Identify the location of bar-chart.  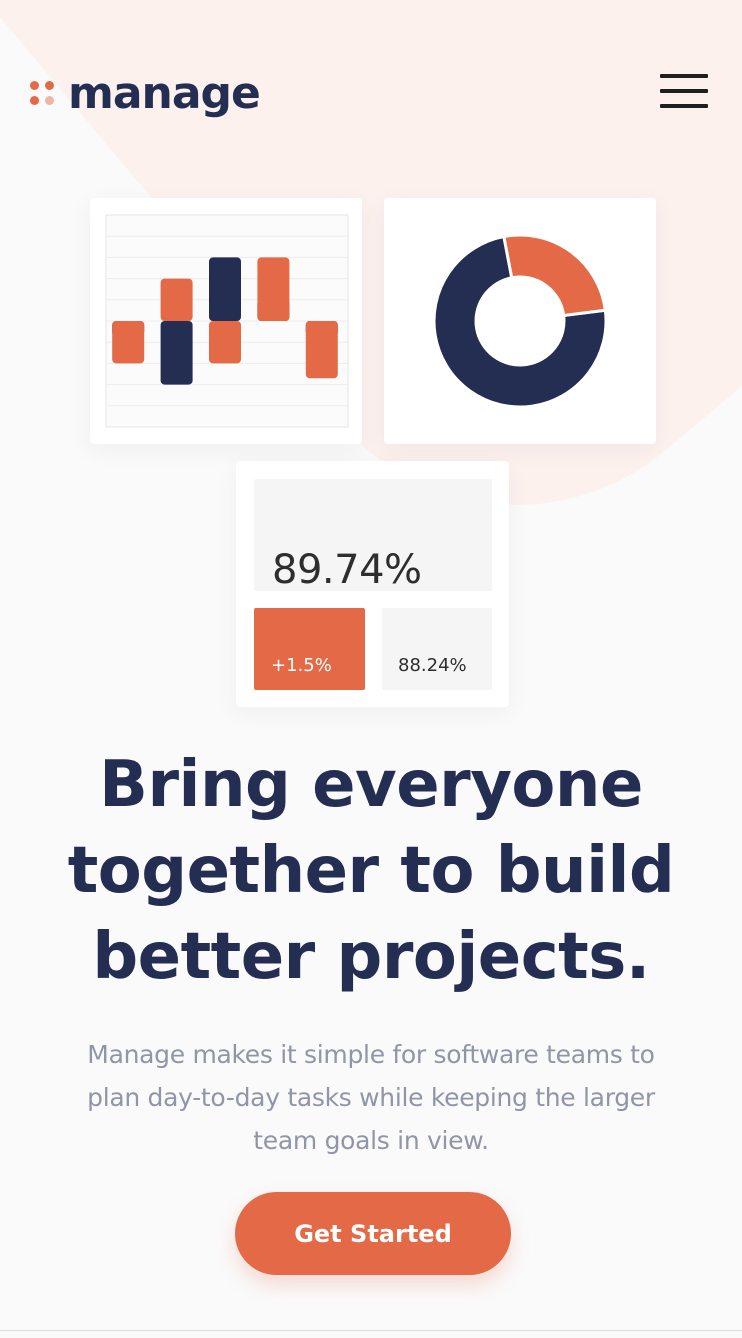
(227, 321).